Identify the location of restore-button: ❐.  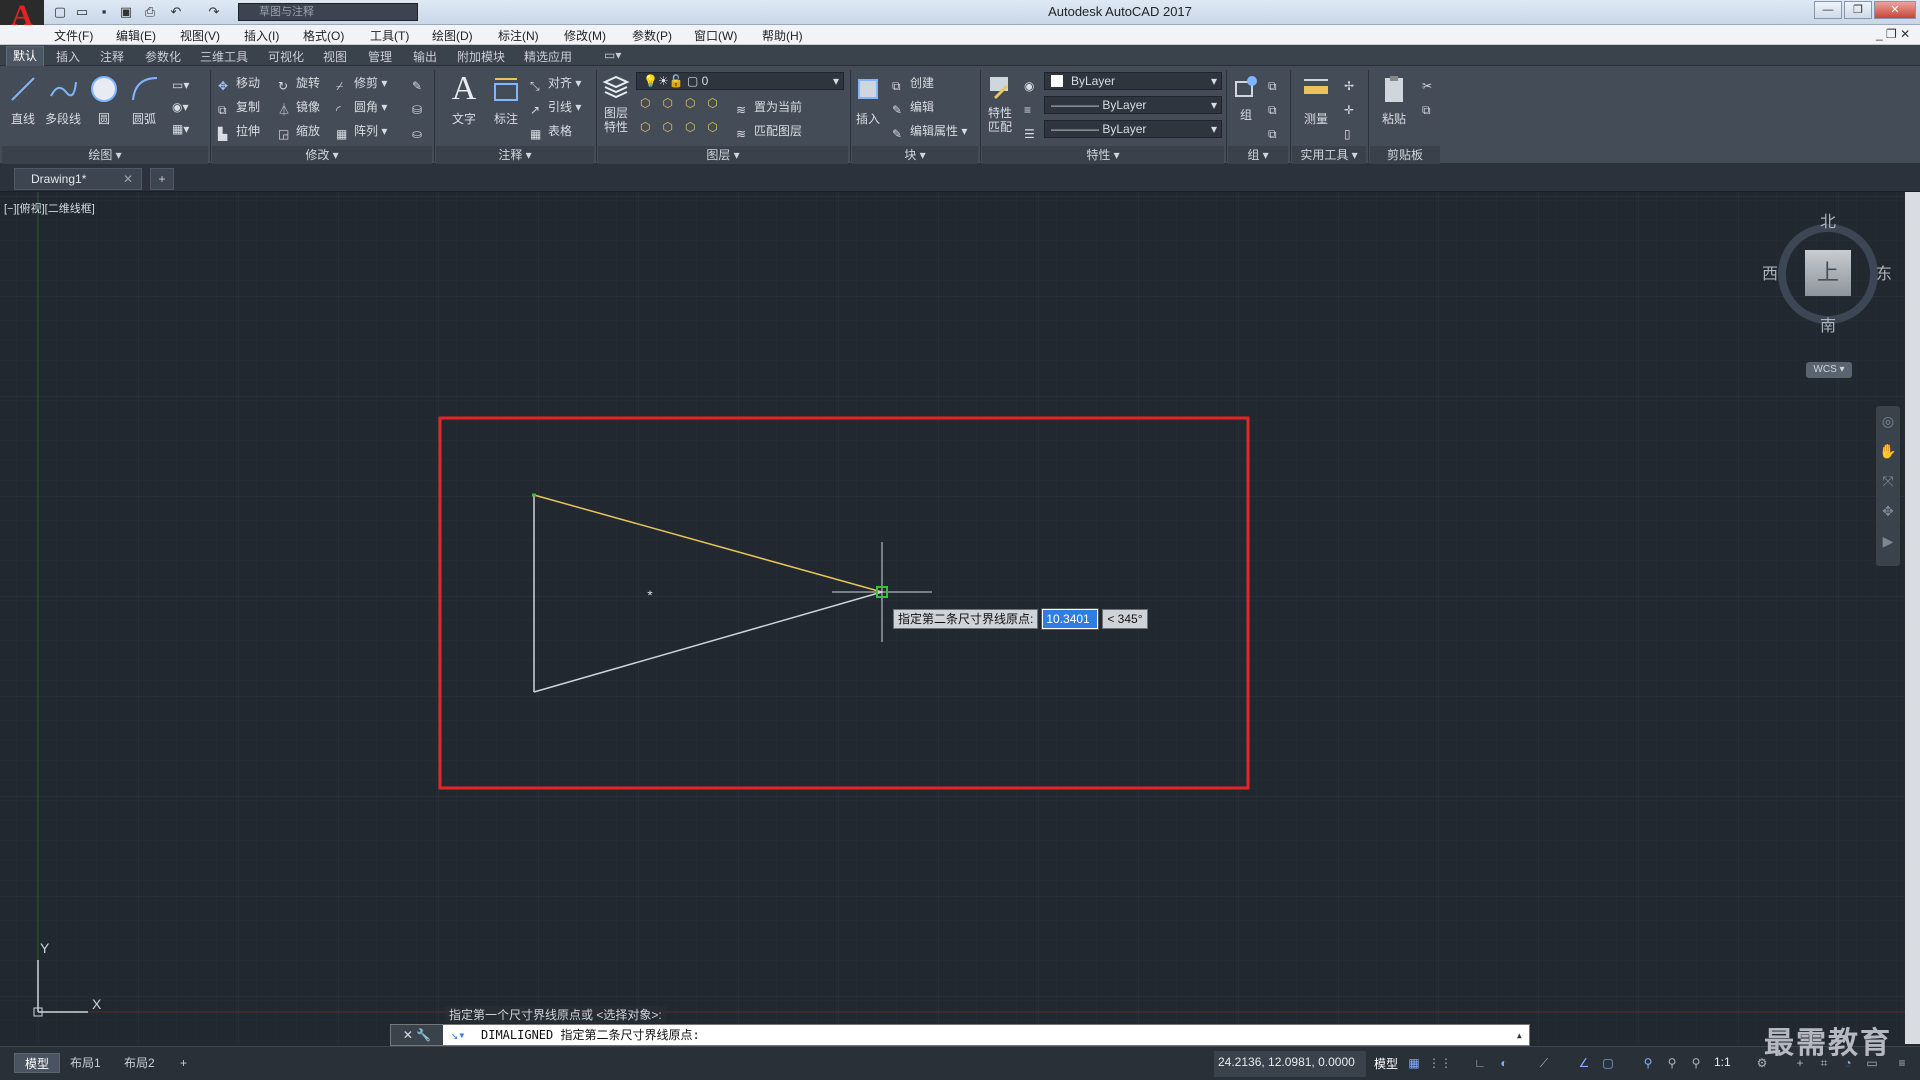
(1858, 10).